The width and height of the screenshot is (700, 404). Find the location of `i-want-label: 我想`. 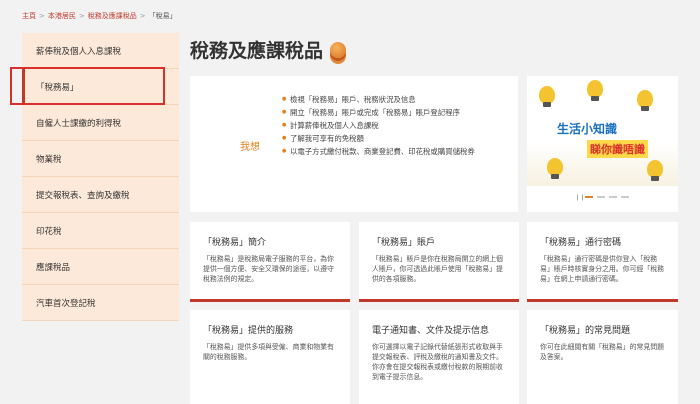

i-want-label: 我想 is located at coordinates (250, 147).